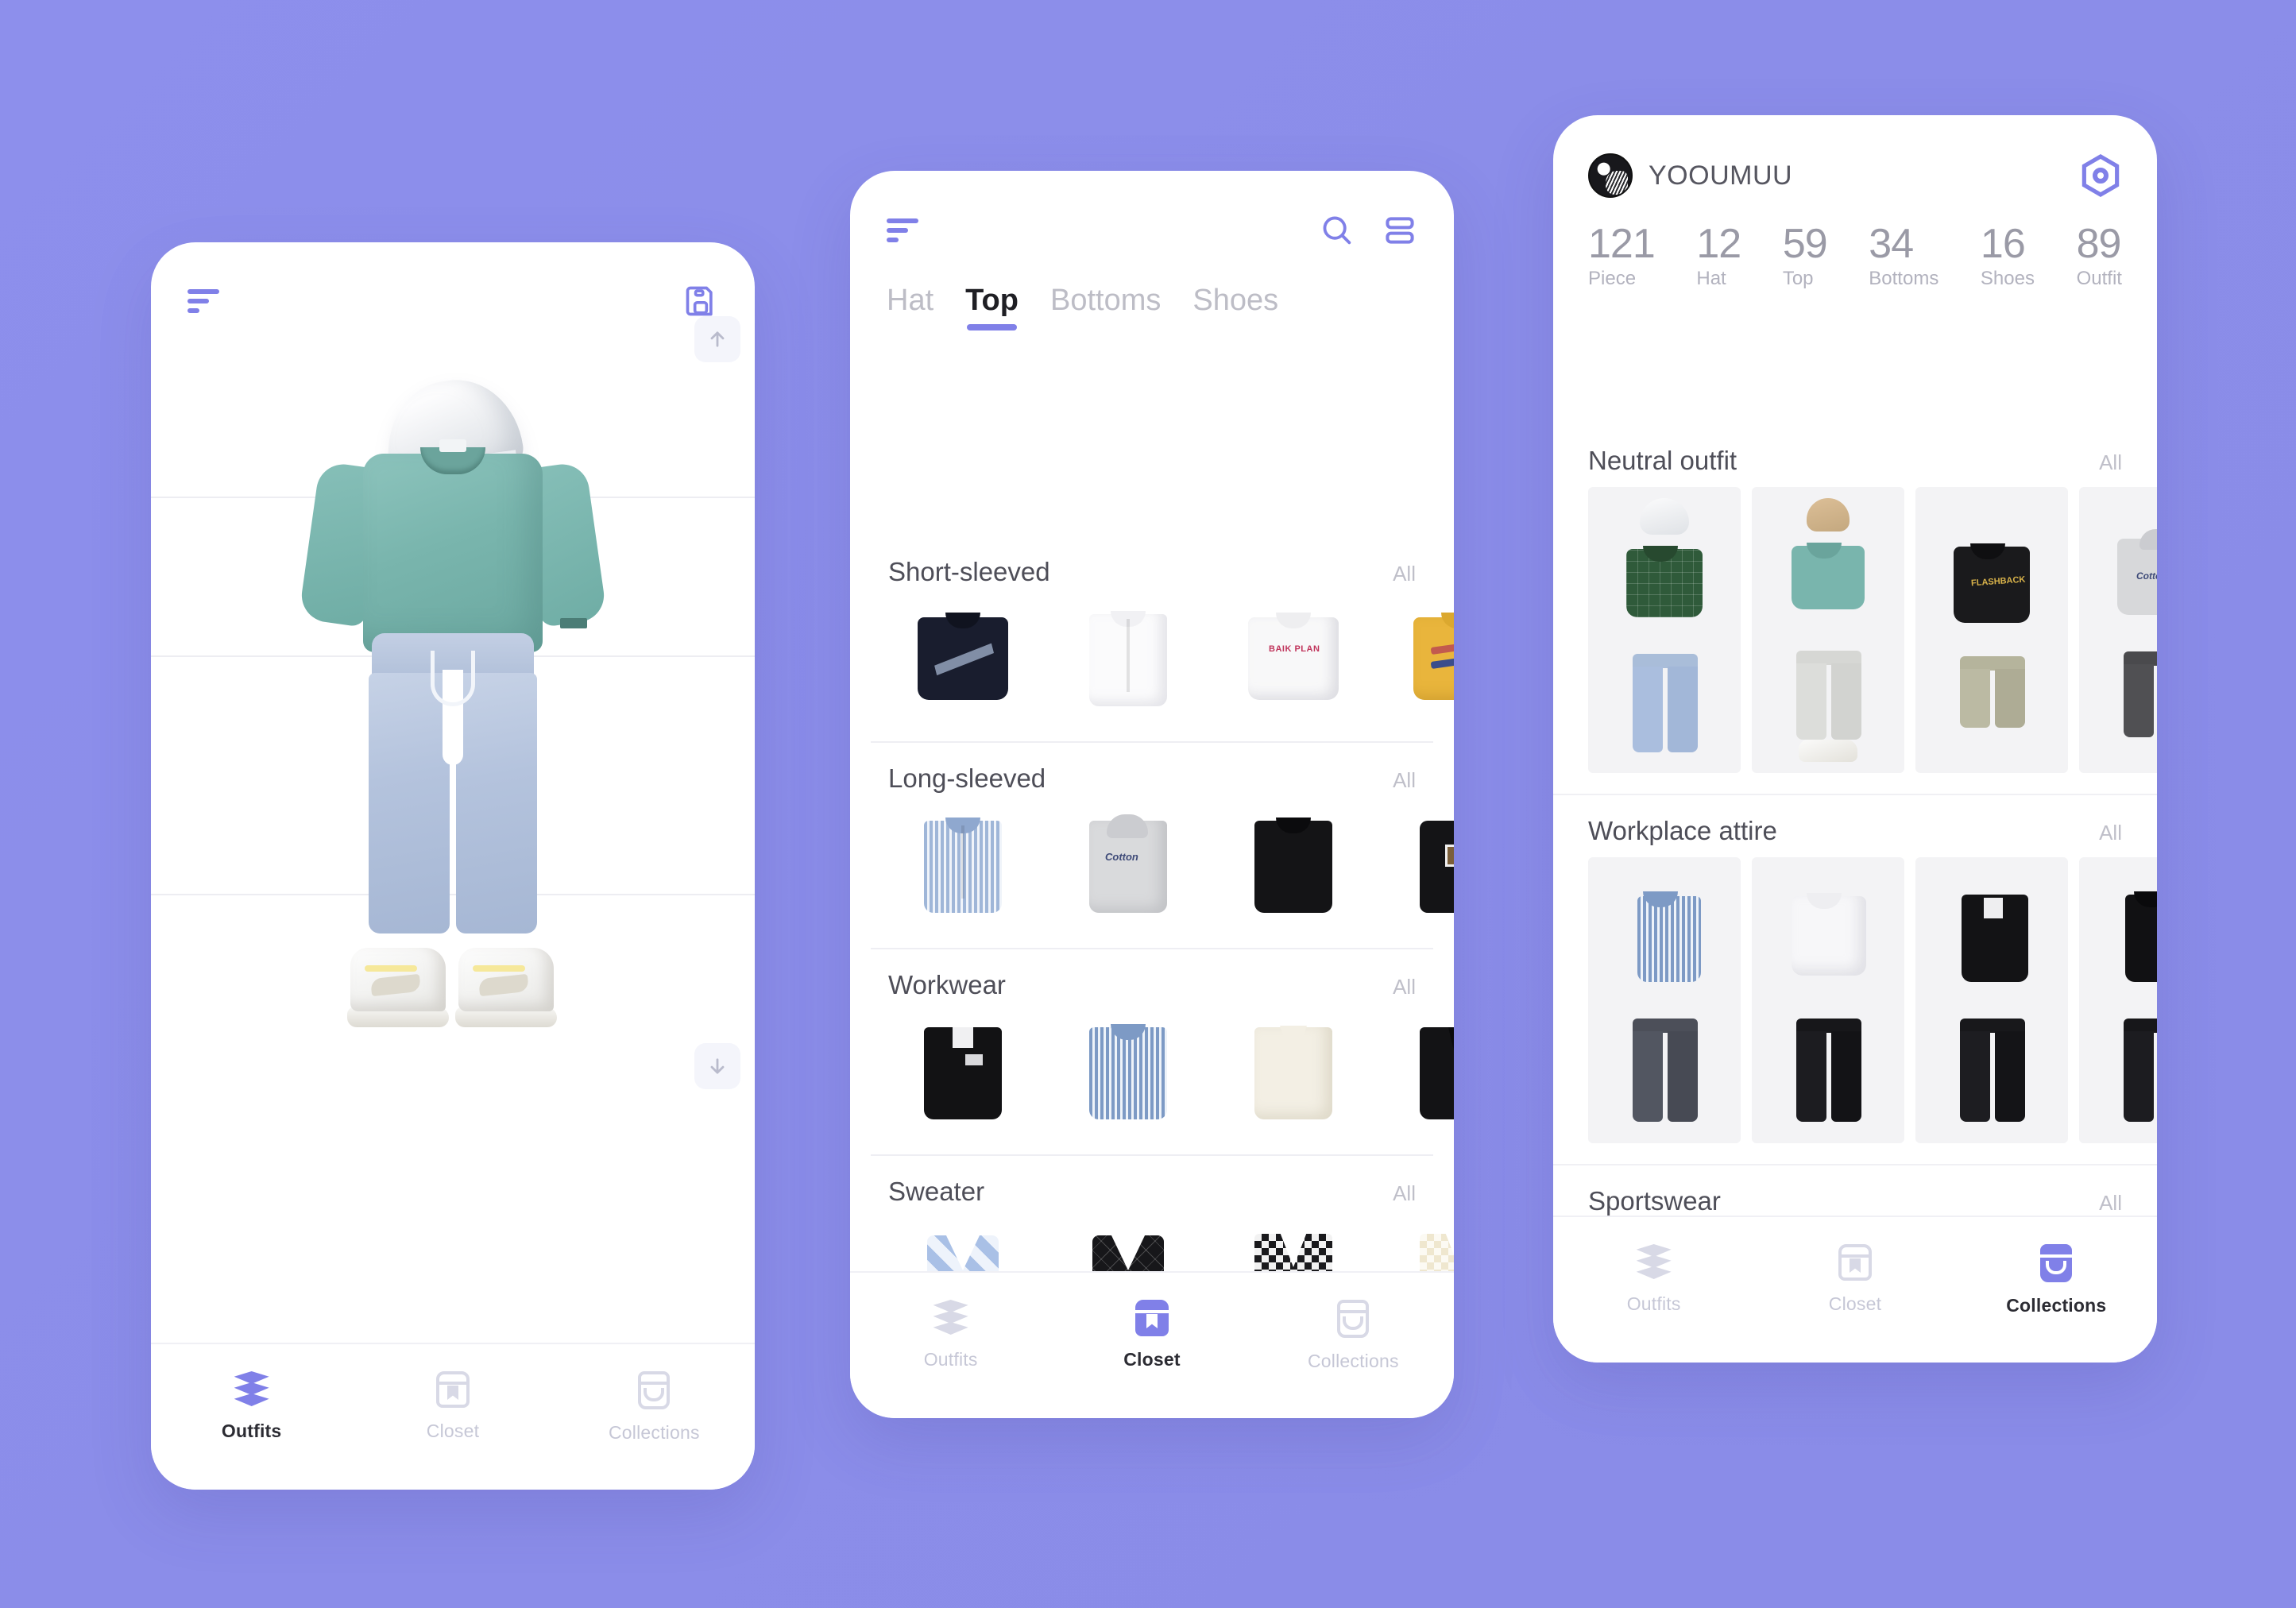  What do you see at coordinates (2118, 1000) in the screenshot?
I see `outfit-card: Black shirt, black trousers` at bounding box center [2118, 1000].